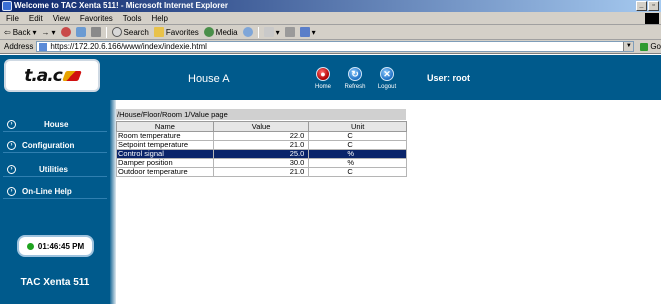 The height and width of the screenshot is (304, 661). Describe the element at coordinates (355, 74) in the screenshot. I see `refresh-icon: ↻` at that location.